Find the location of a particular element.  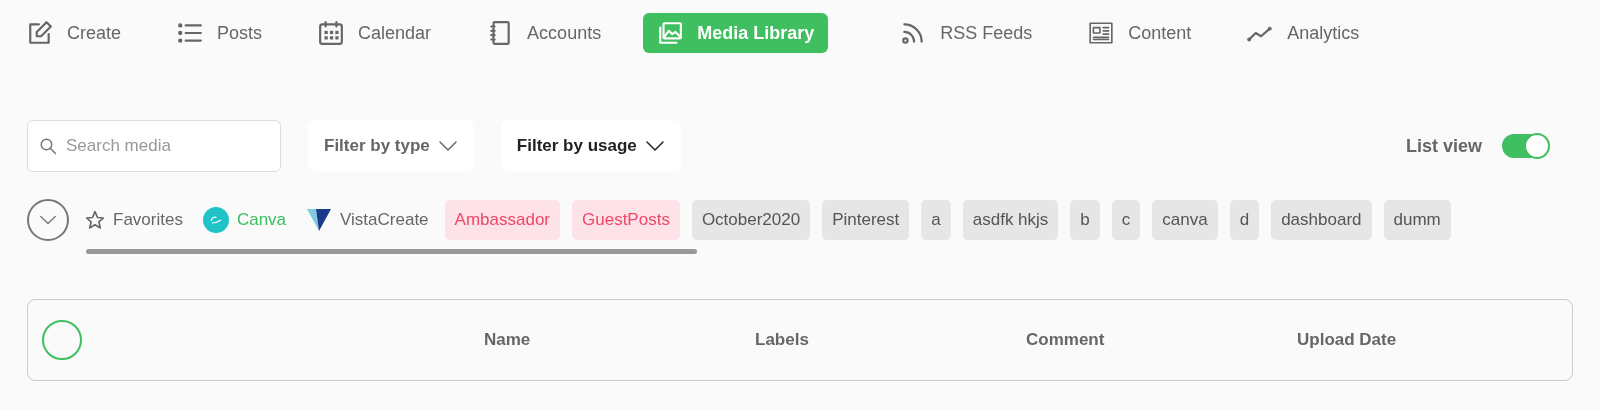

label-chip: d is located at coordinates (1244, 220).